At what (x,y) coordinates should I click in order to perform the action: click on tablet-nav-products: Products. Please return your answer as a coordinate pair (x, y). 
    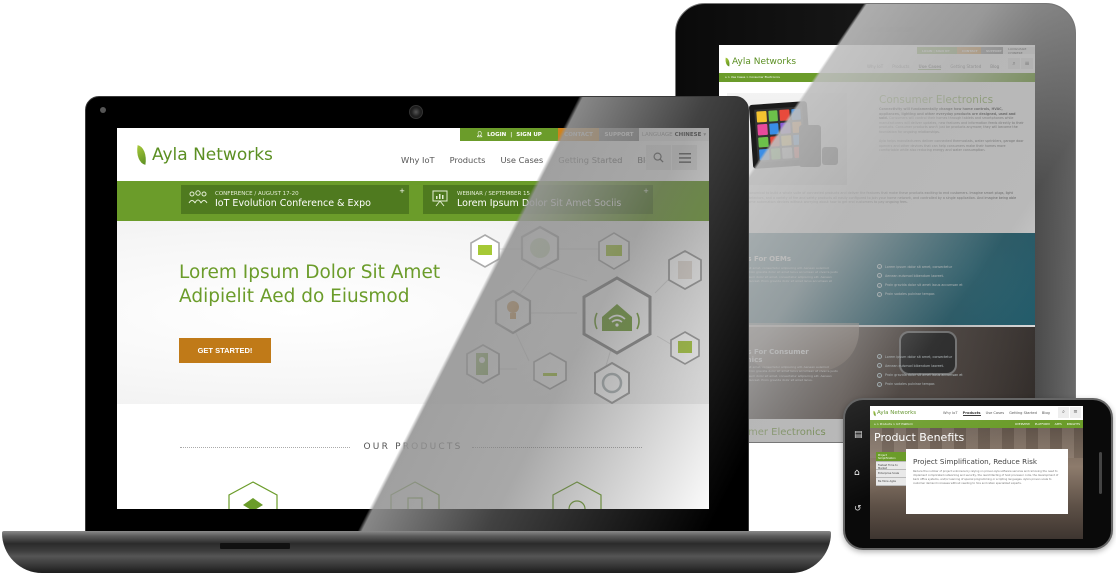
    Looking at the image, I should click on (900, 67).